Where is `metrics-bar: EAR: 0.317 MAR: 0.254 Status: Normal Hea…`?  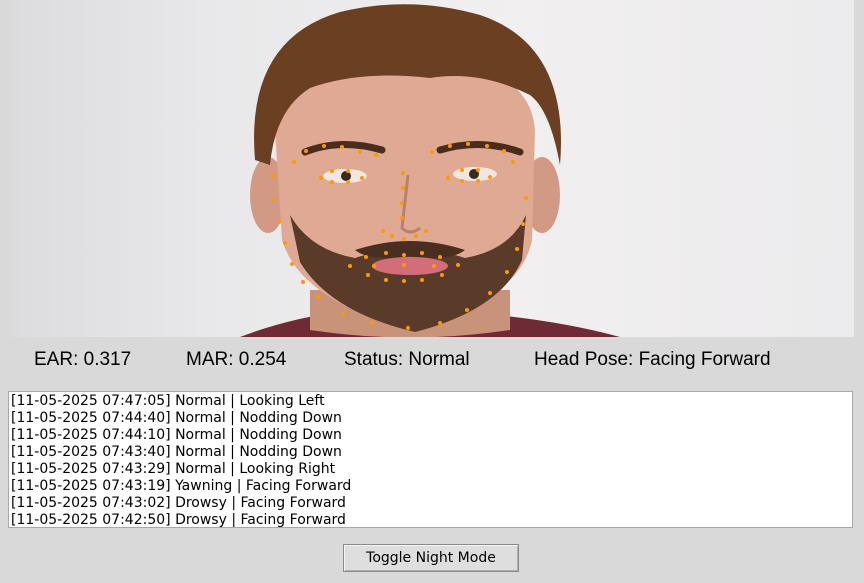
metrics-bar: EAR: 0.317 MAR: 0.254 Status: Normal Hea… is located at coordinates (402, 360).